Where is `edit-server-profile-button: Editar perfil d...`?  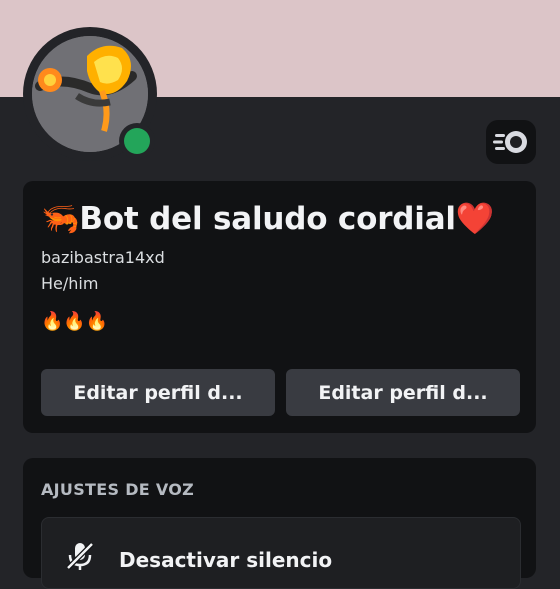
edit-server-profile-button: Editar perfil d... is located at coordinates (403, 392).